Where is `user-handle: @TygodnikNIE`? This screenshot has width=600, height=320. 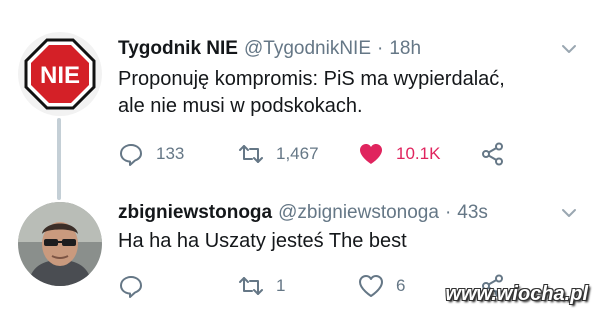 user-handle: @TygodnikNIE is located at coordinates (307, 49).